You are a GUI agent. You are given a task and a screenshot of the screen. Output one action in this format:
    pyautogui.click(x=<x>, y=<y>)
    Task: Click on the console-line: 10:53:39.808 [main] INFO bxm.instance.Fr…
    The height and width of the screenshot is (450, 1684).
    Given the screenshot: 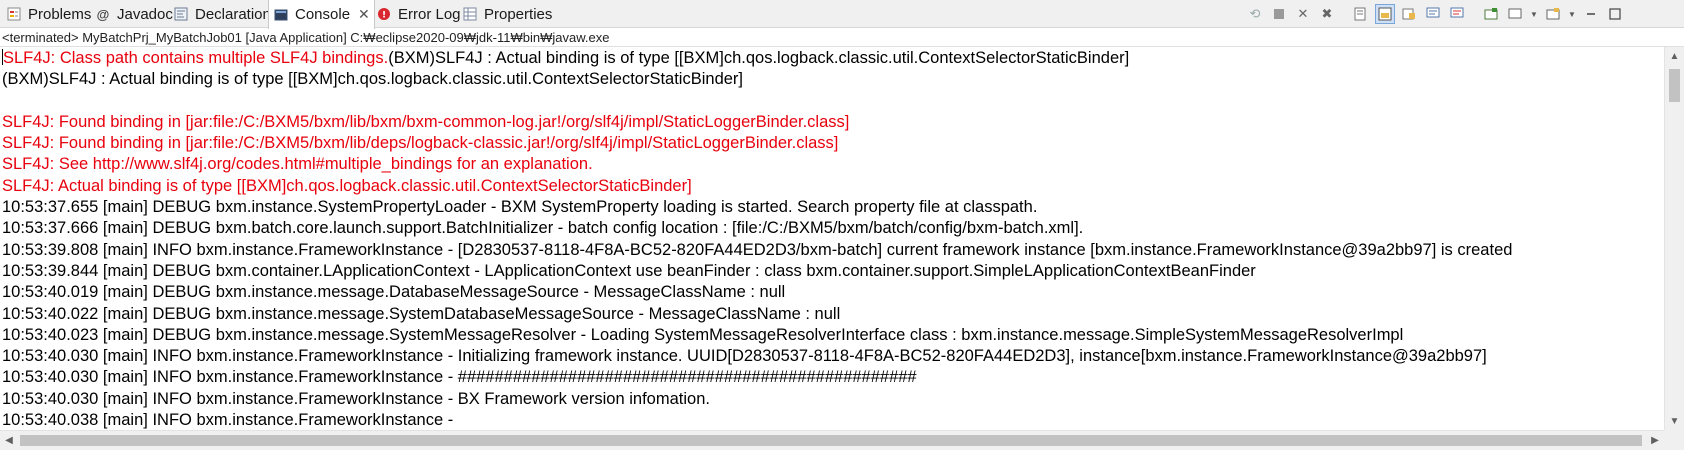 What is the action you would take?
    pyautogui.click(x=832, y=250)
    